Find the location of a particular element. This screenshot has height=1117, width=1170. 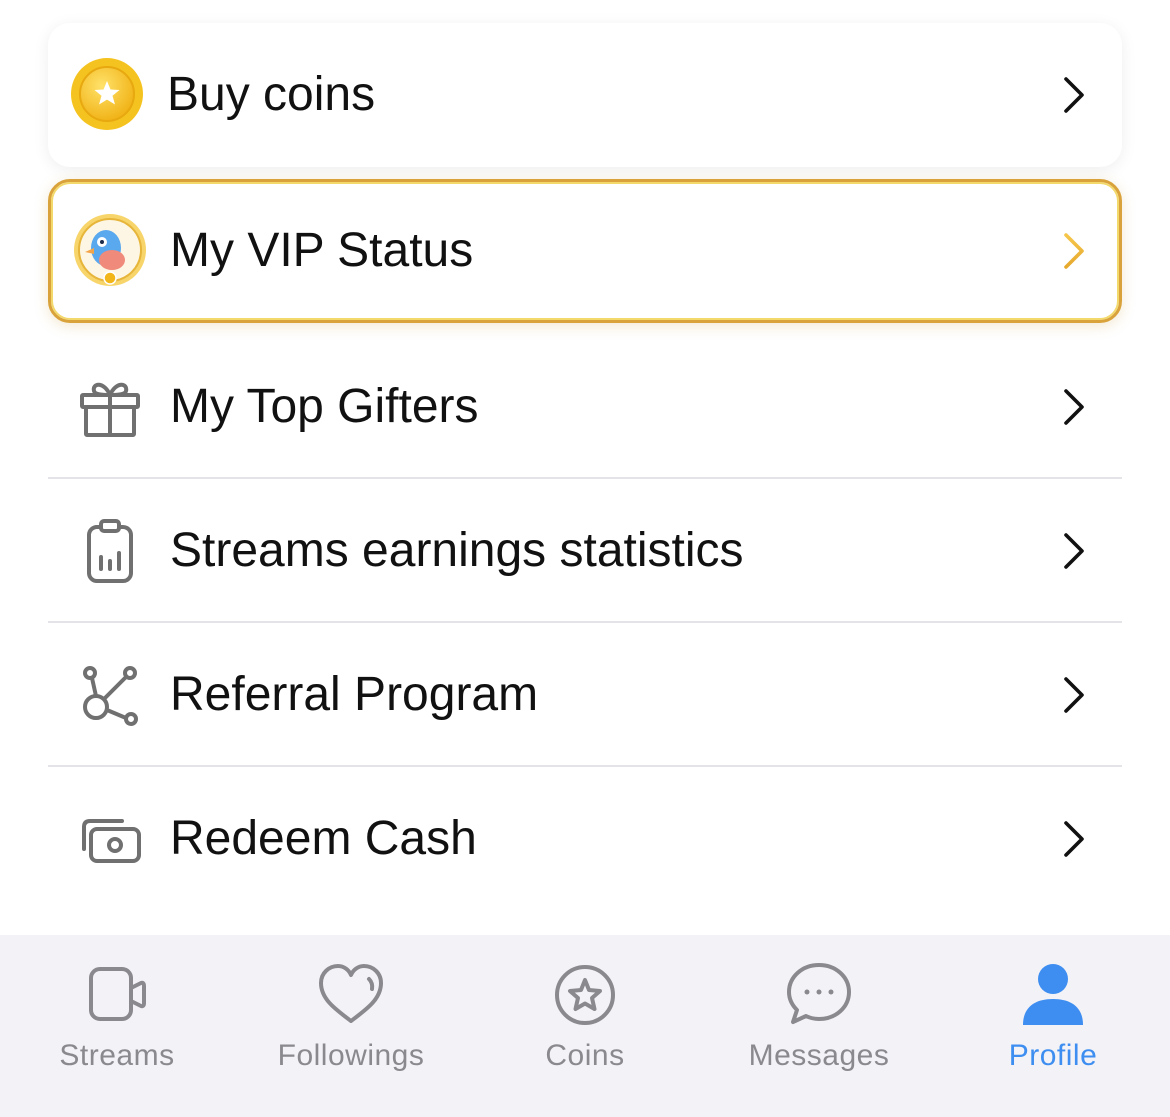

cash-icon is located at coordinates (110, 839).